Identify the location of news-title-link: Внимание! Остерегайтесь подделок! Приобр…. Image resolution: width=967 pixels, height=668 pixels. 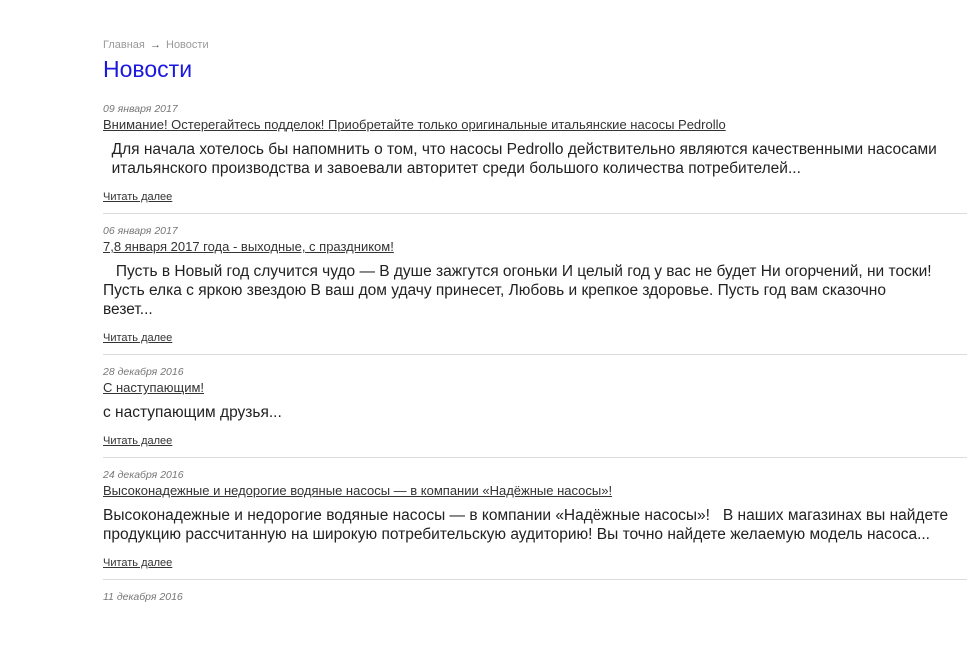
(414, 124).